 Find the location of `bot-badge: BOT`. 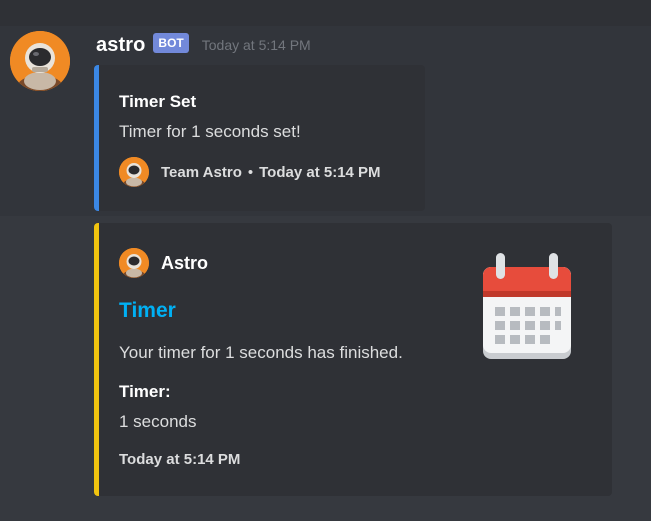

bot-badge: BOT is located at coordinates (171, 43).